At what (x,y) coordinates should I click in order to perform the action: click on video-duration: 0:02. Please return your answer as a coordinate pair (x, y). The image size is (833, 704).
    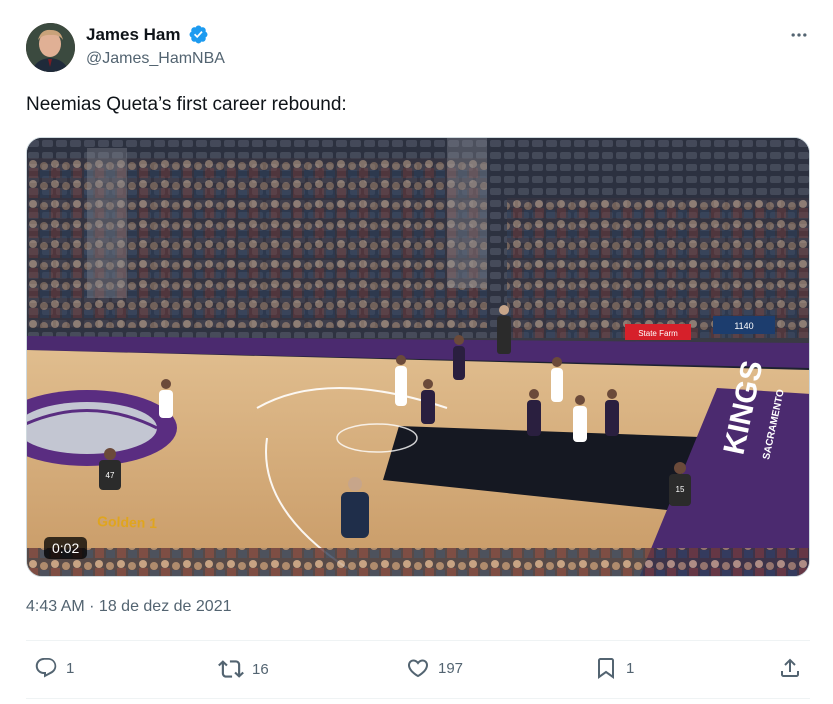
    Looking at the image, I should click on (66, 548).